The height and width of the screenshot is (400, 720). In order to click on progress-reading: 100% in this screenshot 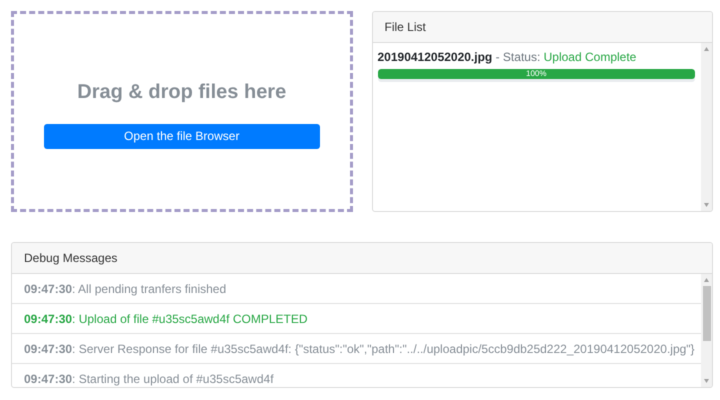, I will do `click(536, 74)`.